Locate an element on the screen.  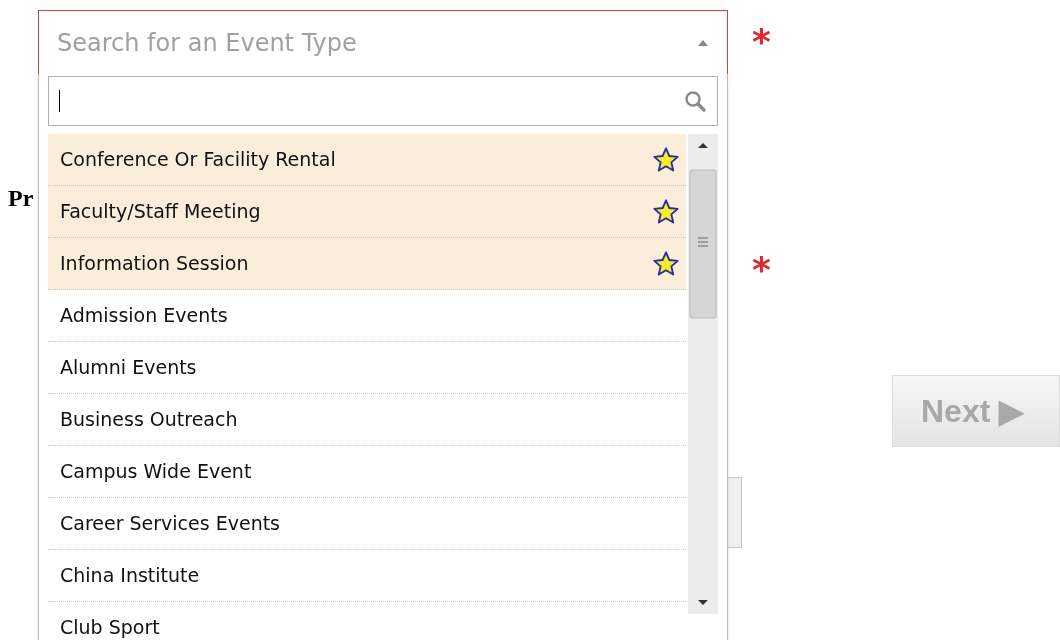
search-icon is located at coordinates (695, 101).